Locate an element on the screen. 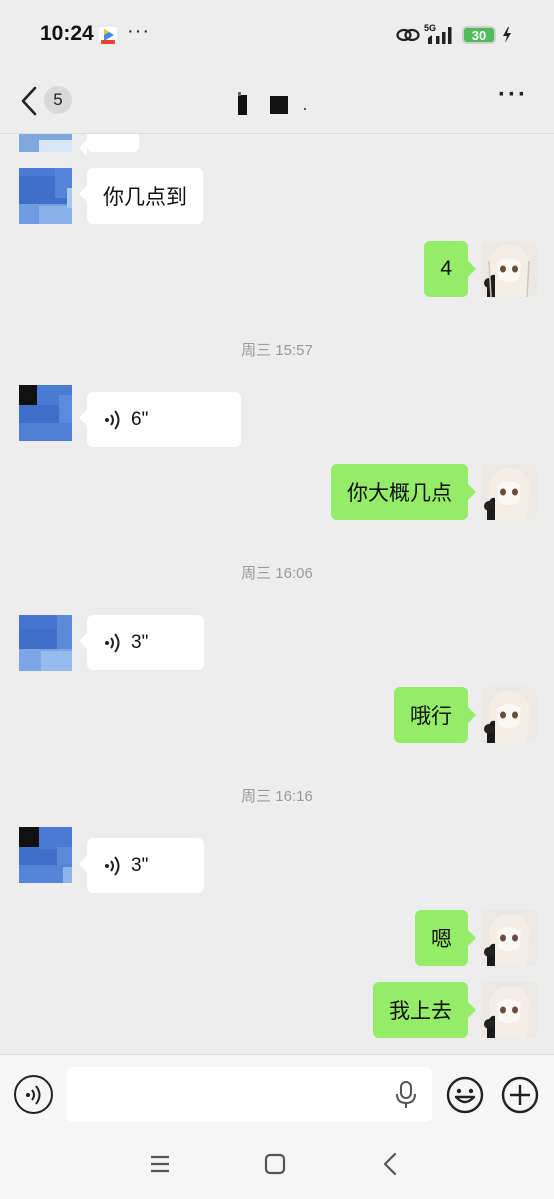 The width and height of the screenshot is (554, 1199). status-bar: 10:24 ··· 5G 30 is located at coordinates (277, 35).